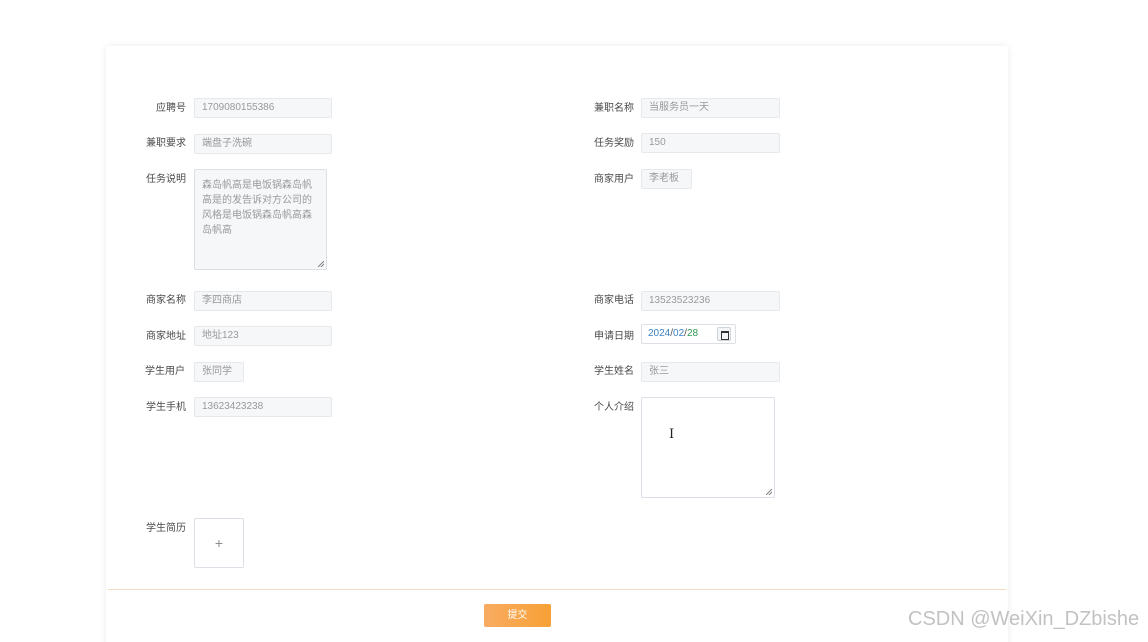 This screenshot has height=642, width=1148. What do you see at coordinates (263, 407) in the screenshot?
I see `student-phone-input: 13623423238` at bounding box center [263, 407].